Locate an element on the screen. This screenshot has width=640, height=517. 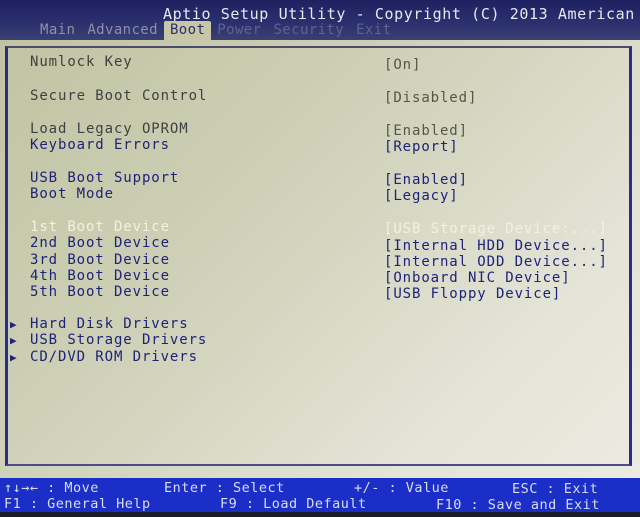
submenu-label: USB Storage Drivers is located at coordinates (119, 340).